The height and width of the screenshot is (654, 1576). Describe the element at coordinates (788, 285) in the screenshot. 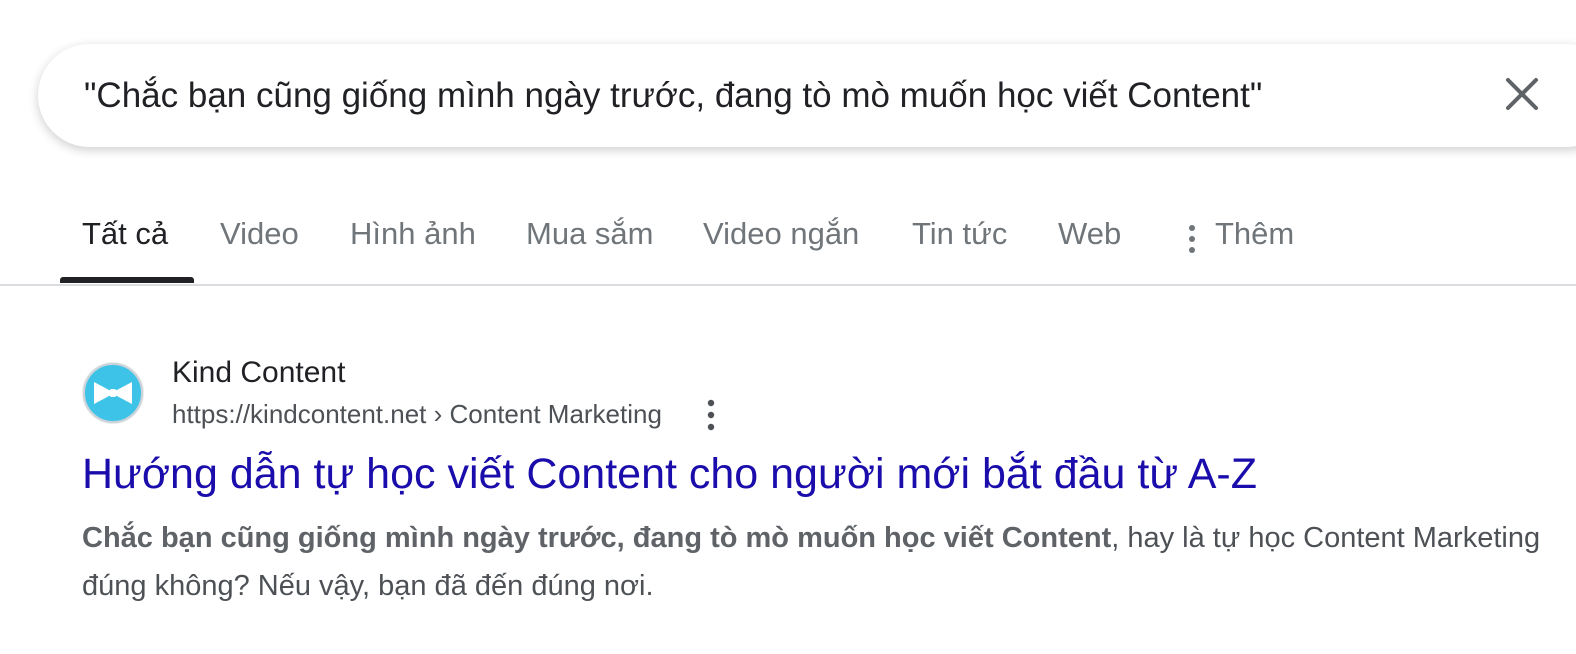

I see `tabs-divider` at that location.